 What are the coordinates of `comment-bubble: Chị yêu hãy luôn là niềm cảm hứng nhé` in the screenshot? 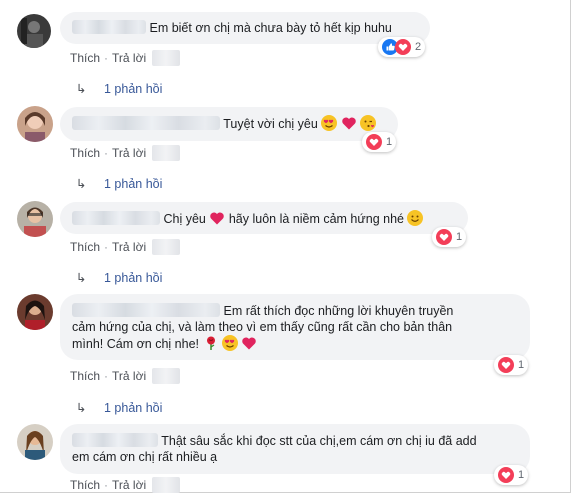 It's located at (264, 218).